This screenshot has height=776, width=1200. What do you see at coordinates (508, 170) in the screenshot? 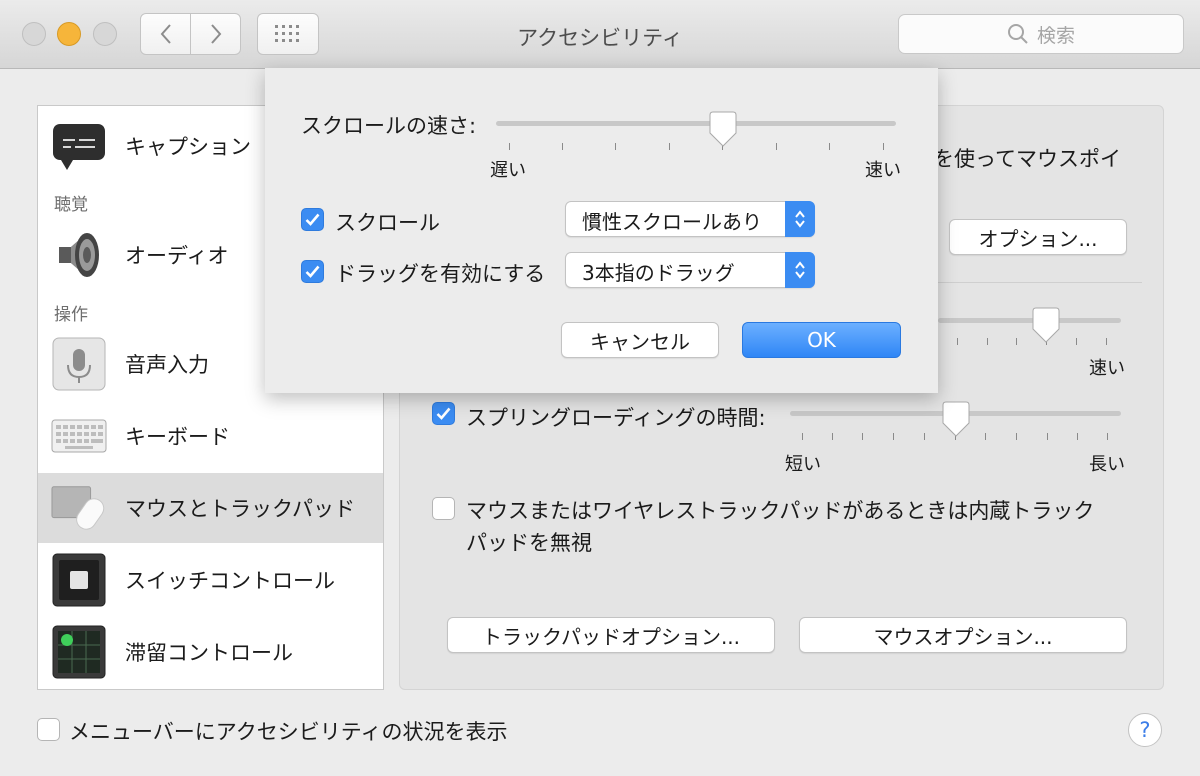
I see `slow-label: 遅い` at bounding box center [508, 170].